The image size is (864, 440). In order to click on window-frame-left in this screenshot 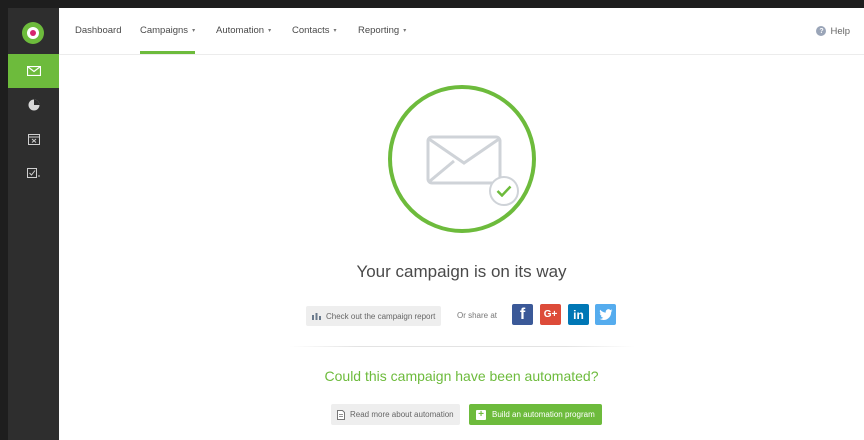, I will do `click(4, 220)`.